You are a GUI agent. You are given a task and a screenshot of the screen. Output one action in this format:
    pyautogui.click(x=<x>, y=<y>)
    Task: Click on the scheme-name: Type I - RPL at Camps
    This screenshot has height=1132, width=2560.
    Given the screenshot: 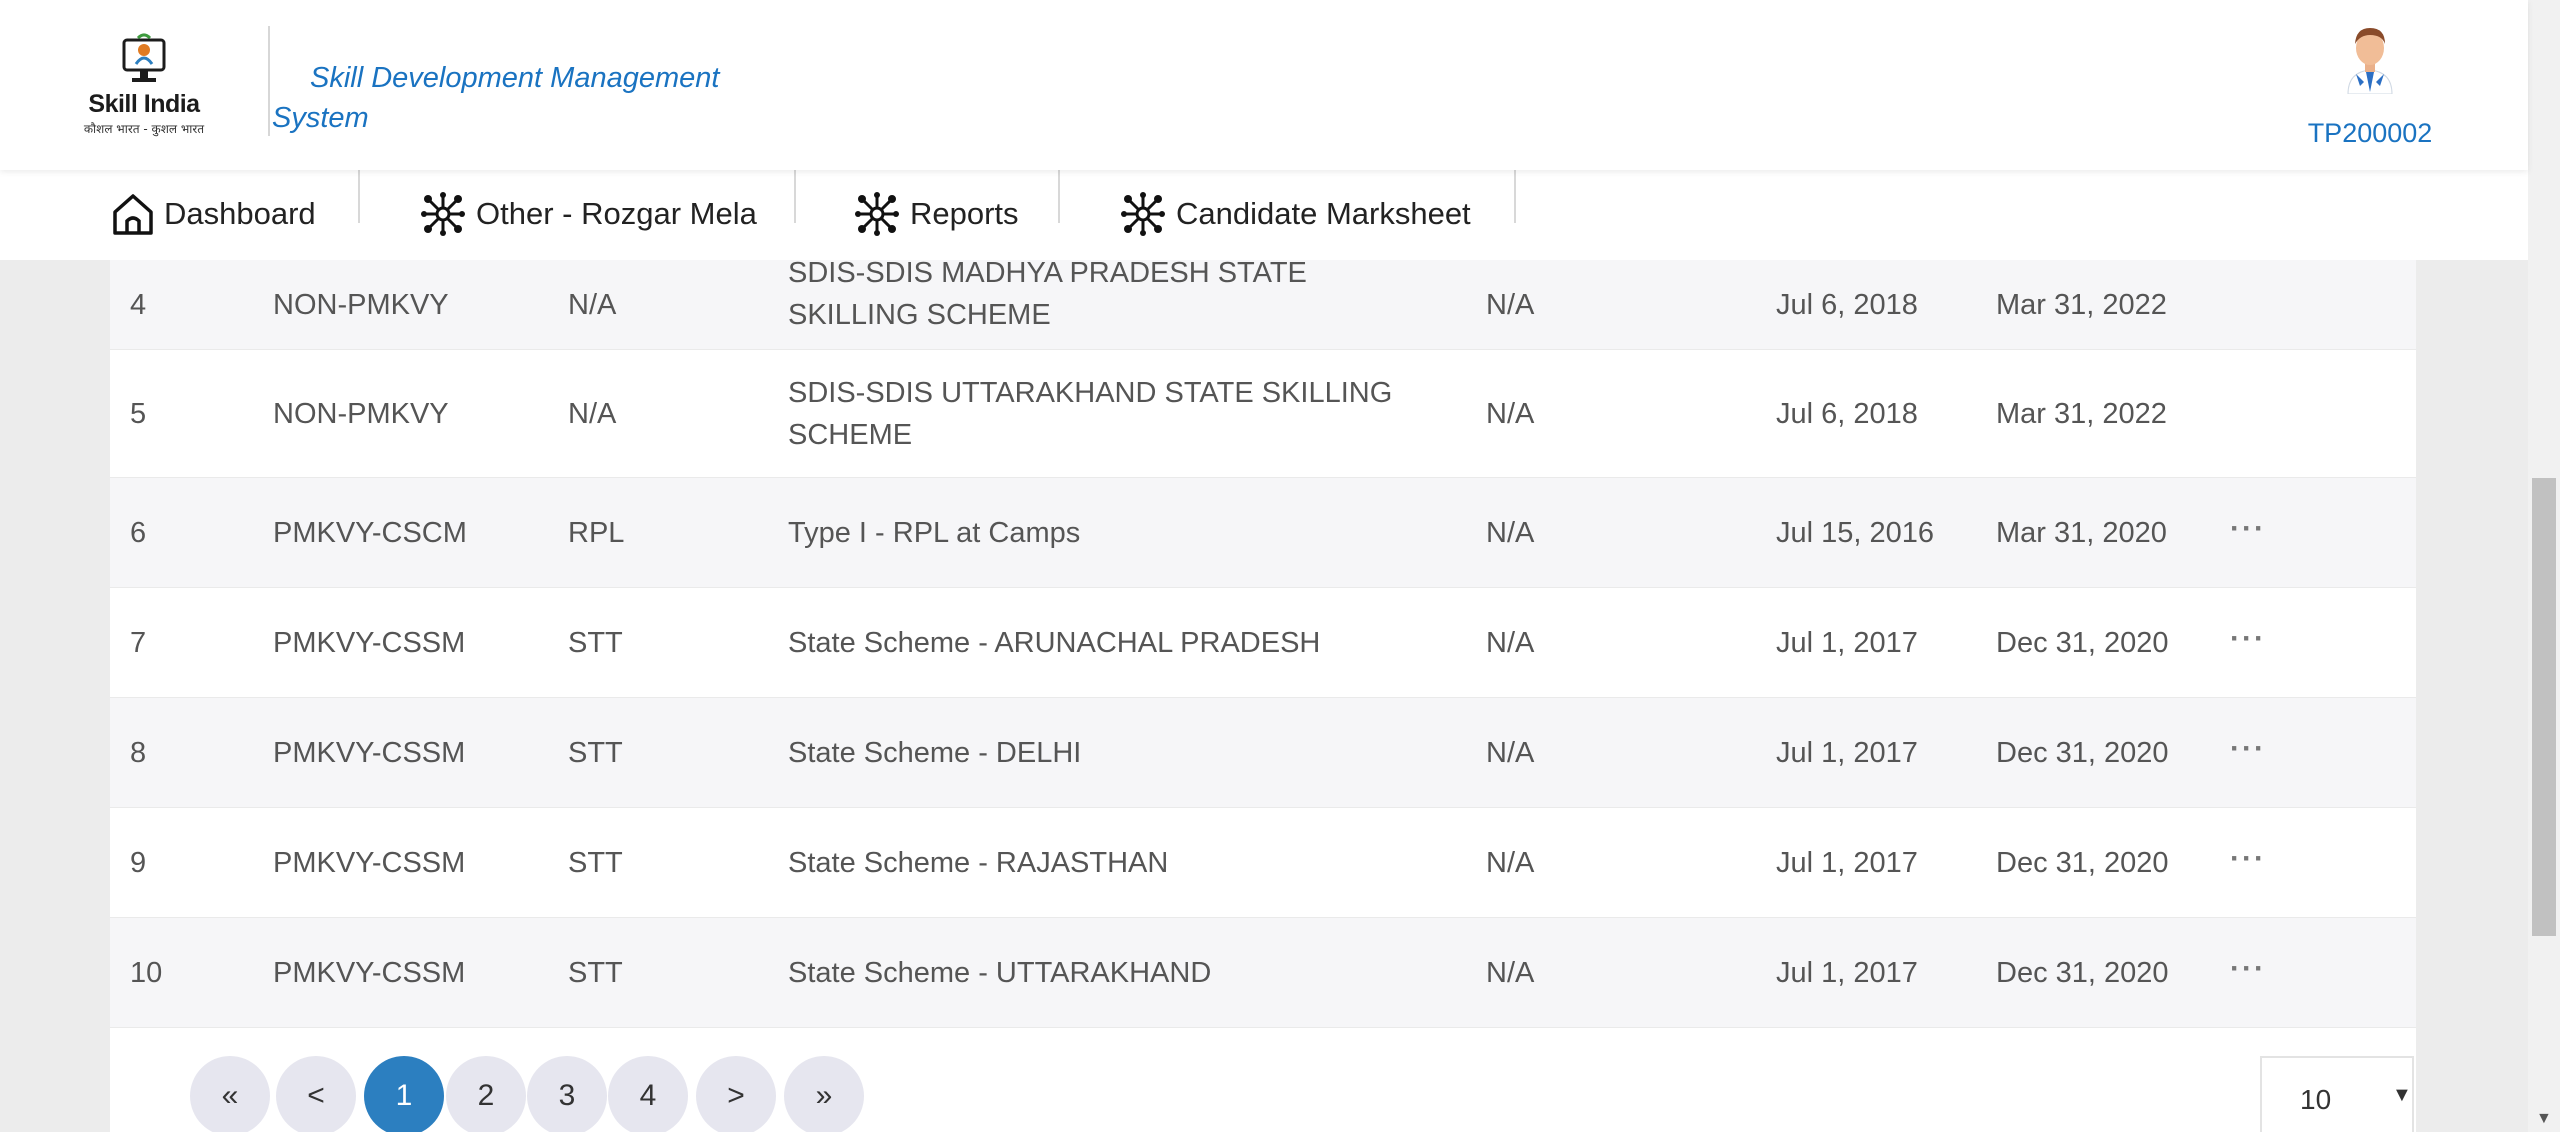 What is the action you would take?
    pyautogui.click(x=934, y=532)
    